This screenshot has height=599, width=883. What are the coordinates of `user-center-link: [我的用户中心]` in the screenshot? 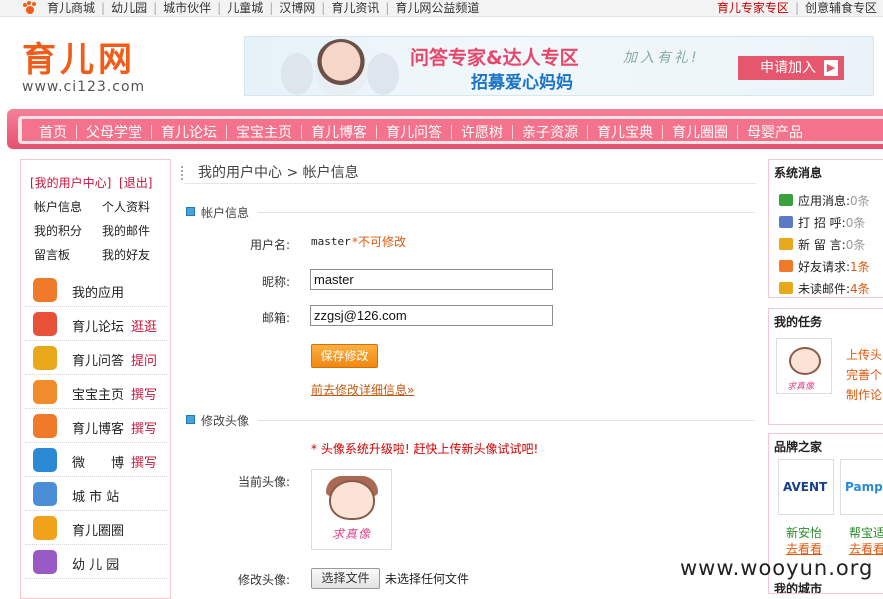 It's located at (70, 183).